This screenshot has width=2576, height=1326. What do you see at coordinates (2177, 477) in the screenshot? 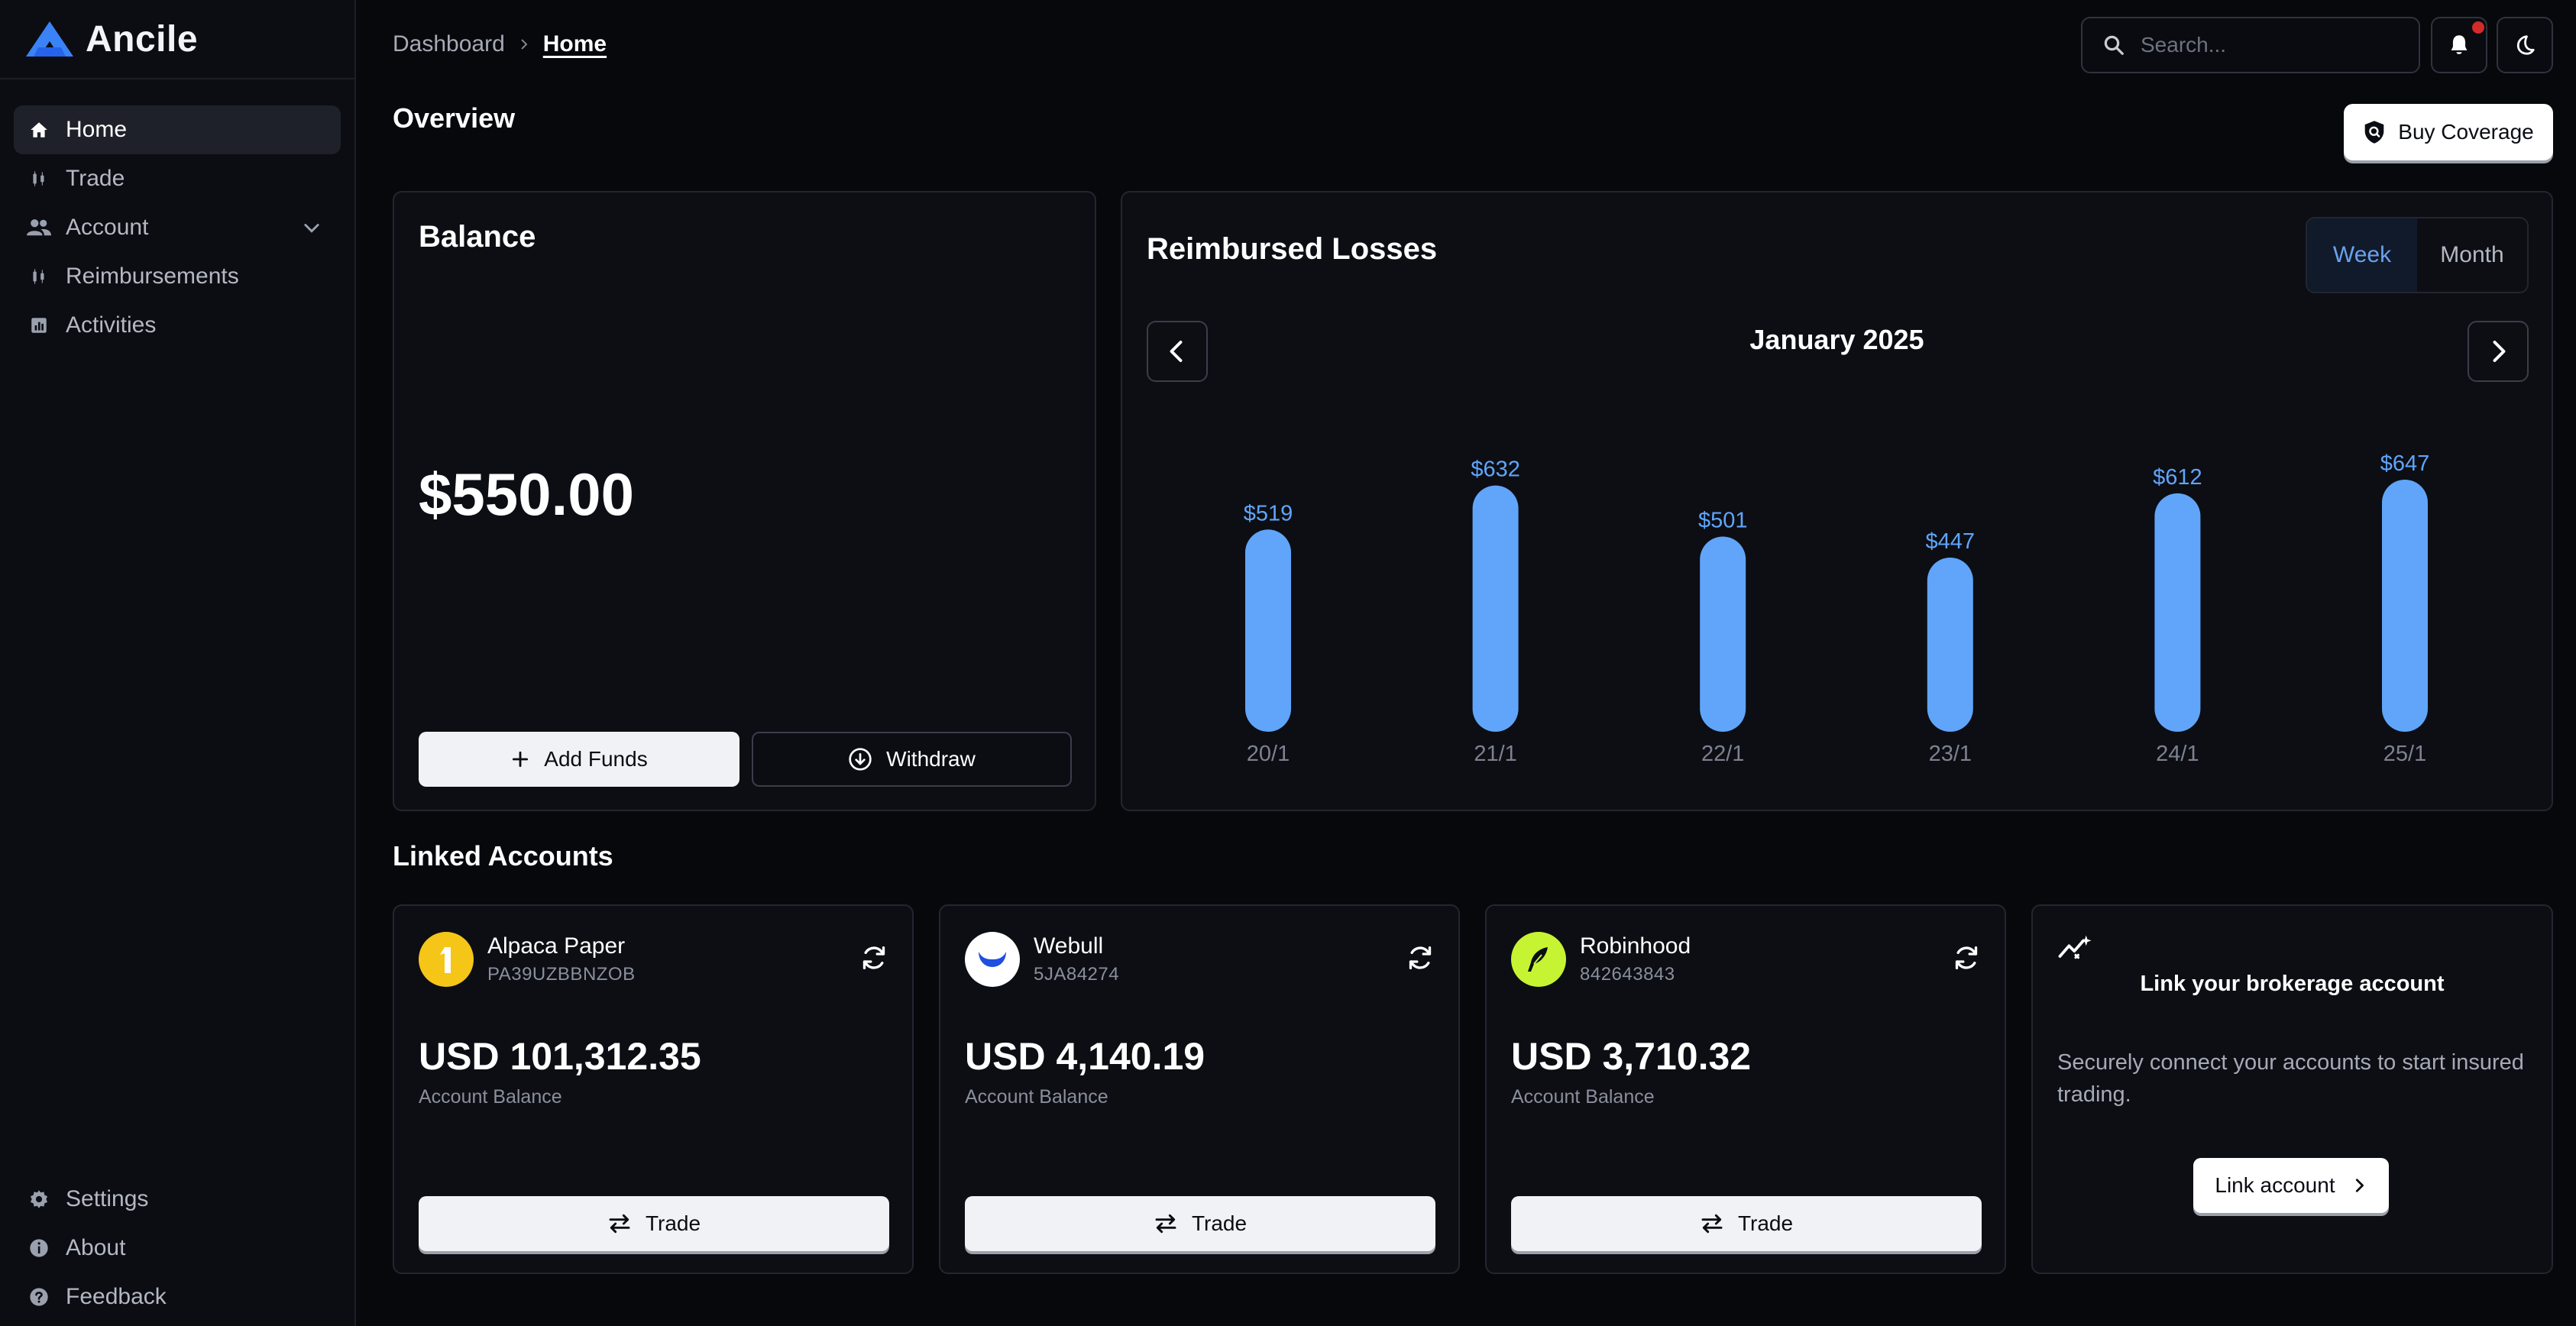
I see `chart-value-label: $612` at bounding box center [2177, 477].